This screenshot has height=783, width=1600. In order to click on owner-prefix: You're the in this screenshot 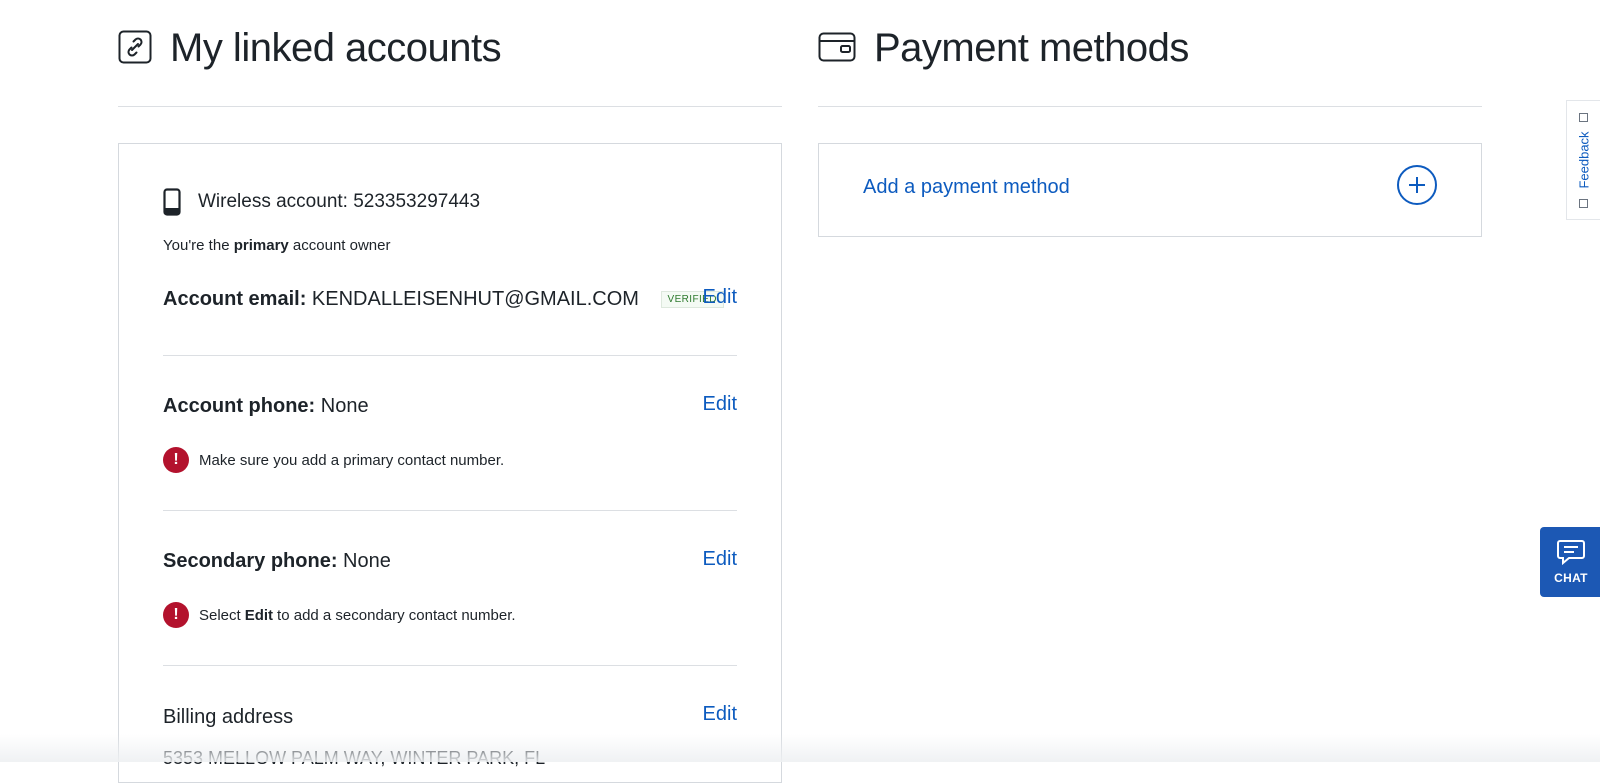, I will do `click(196, 245)`.